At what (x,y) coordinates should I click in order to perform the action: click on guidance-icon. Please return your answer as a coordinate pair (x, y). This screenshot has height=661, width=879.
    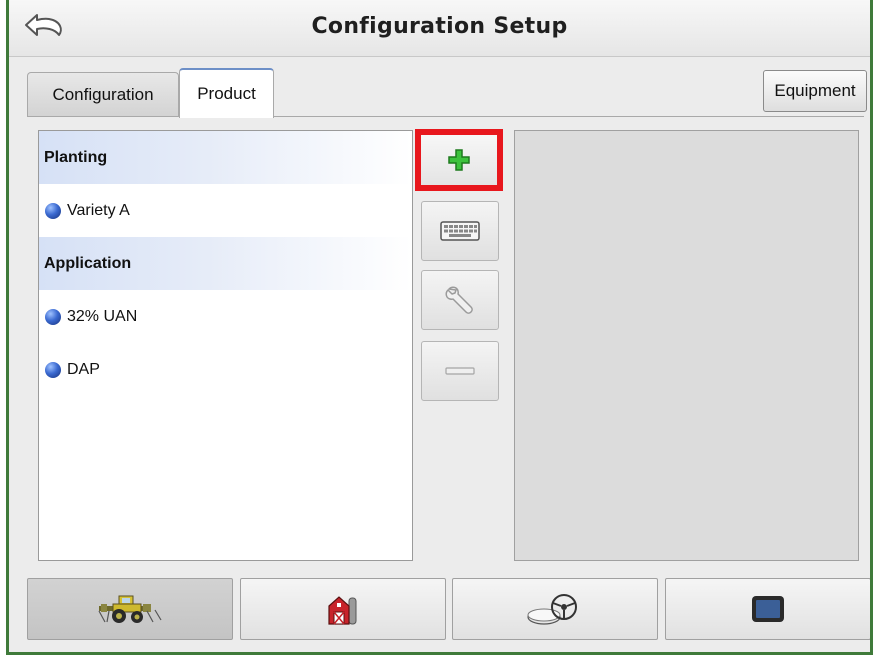
    Looking at the image, I should click on (552, 609).